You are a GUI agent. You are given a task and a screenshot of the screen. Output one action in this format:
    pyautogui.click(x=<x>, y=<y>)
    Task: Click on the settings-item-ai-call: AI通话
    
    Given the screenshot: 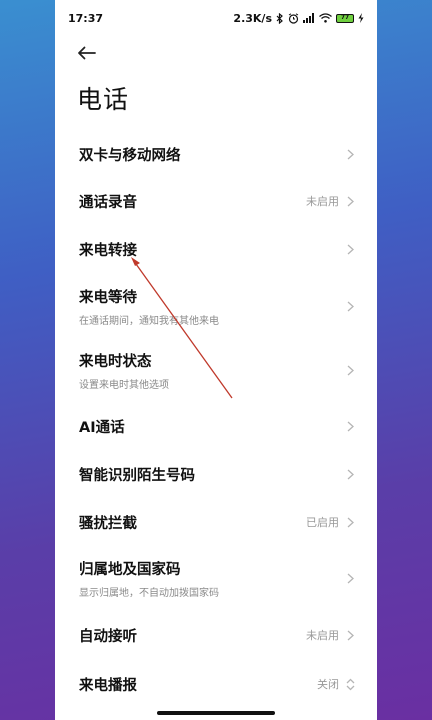 What is the action you would take?
    pyautogui.click(x=216, y=426)
    